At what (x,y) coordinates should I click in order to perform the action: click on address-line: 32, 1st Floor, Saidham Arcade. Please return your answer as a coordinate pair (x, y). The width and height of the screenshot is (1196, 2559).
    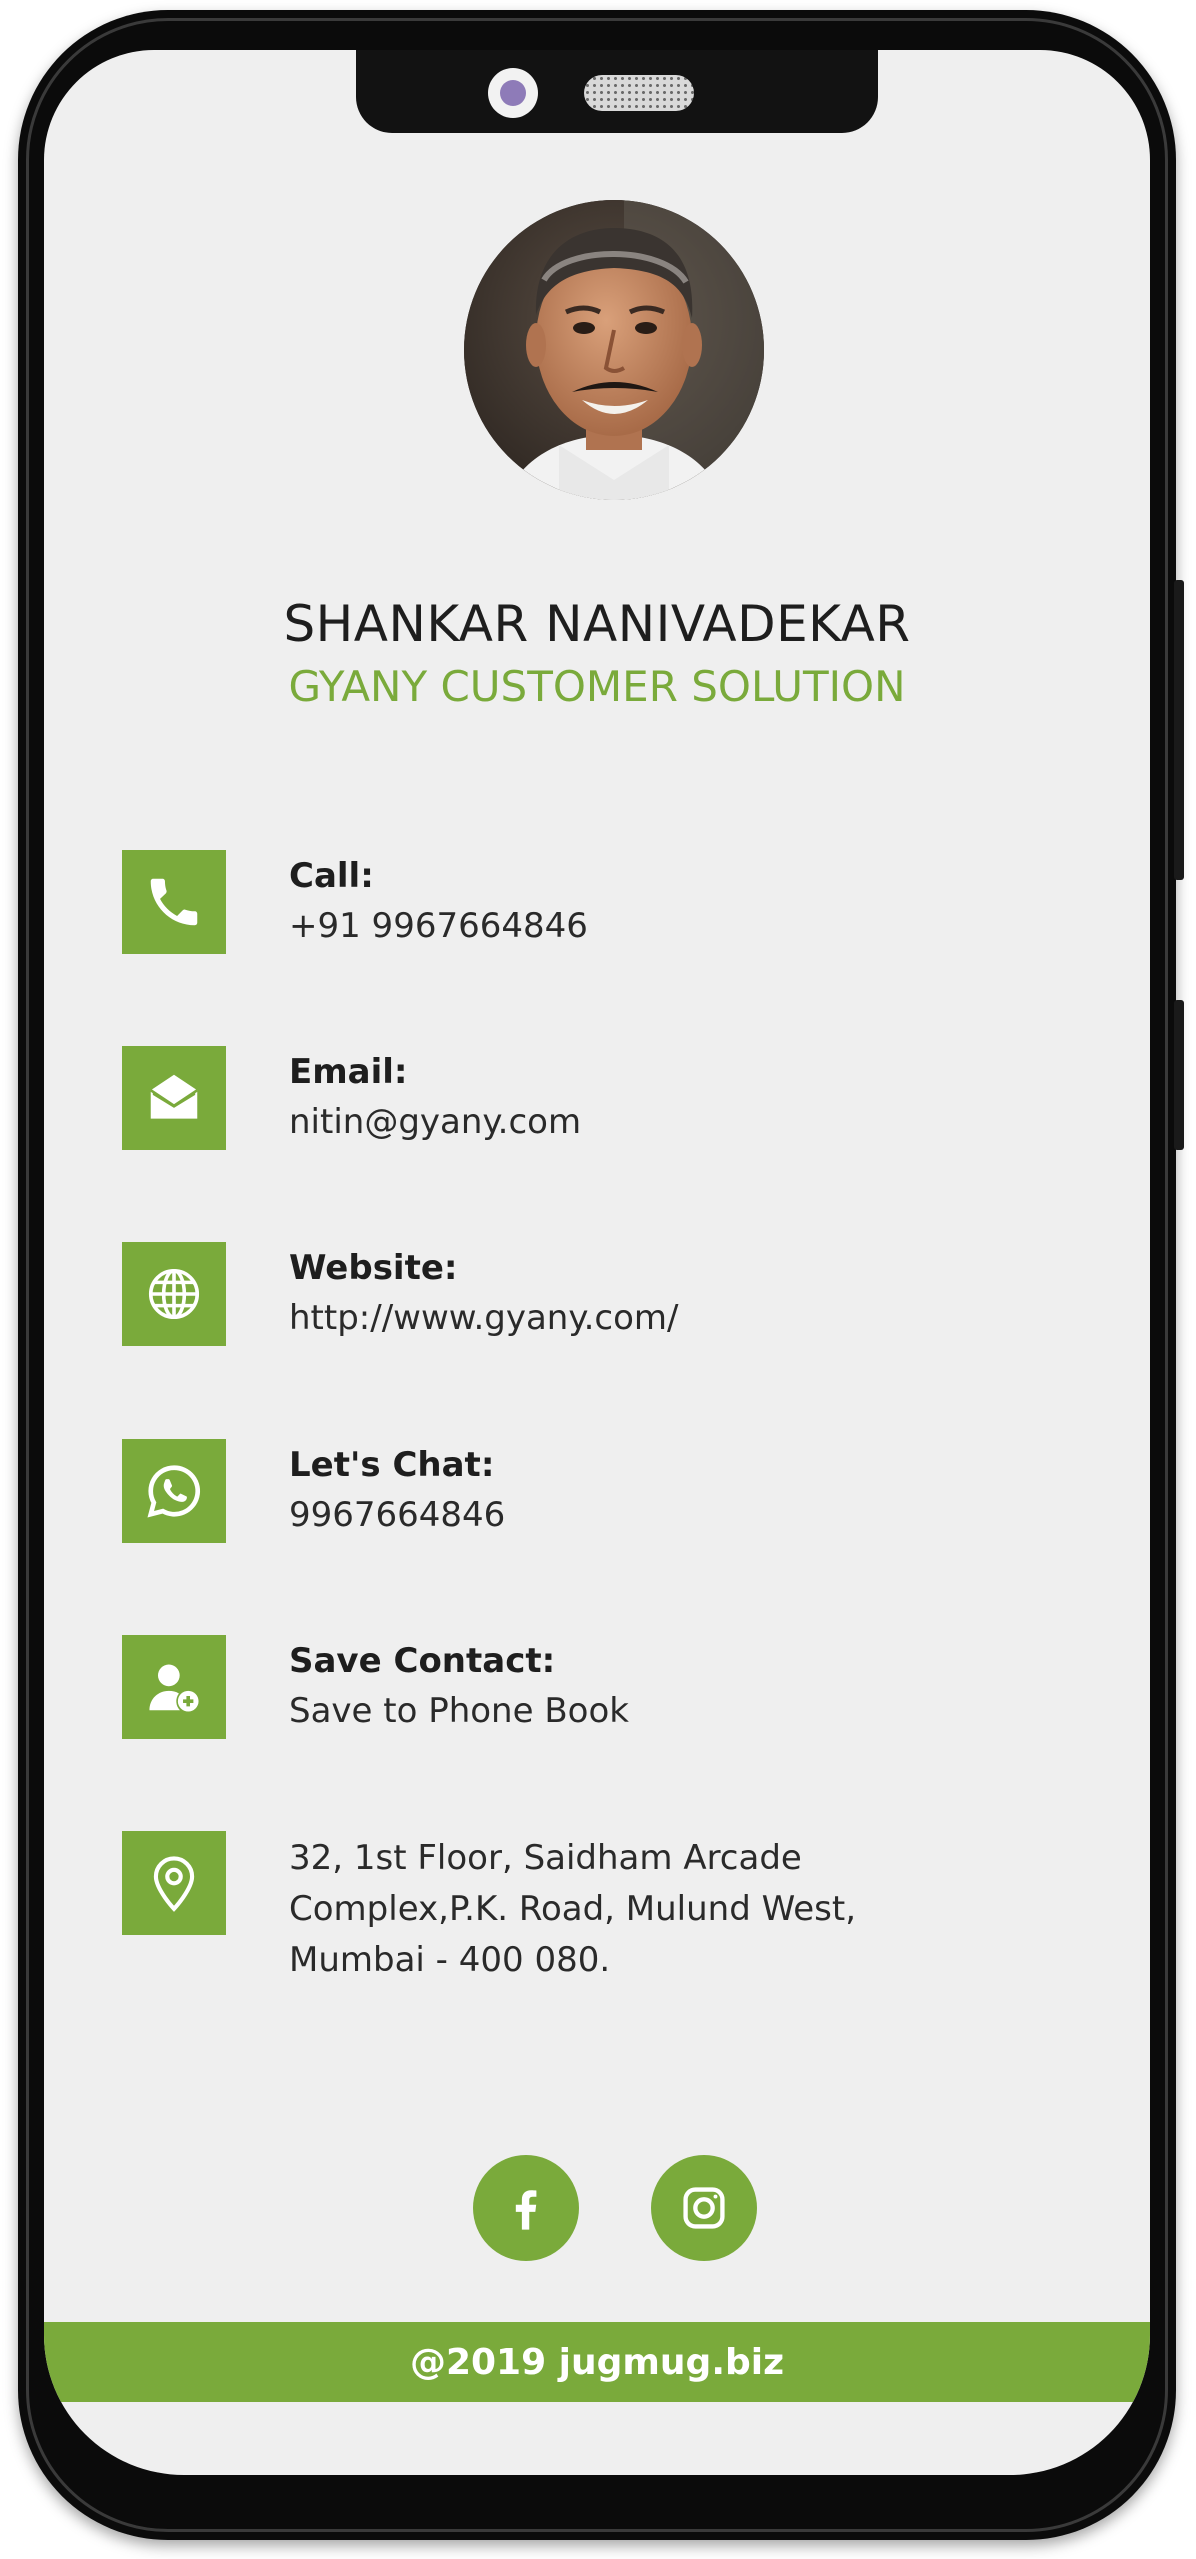
    Looking at the image, I should click on (545, 1858).